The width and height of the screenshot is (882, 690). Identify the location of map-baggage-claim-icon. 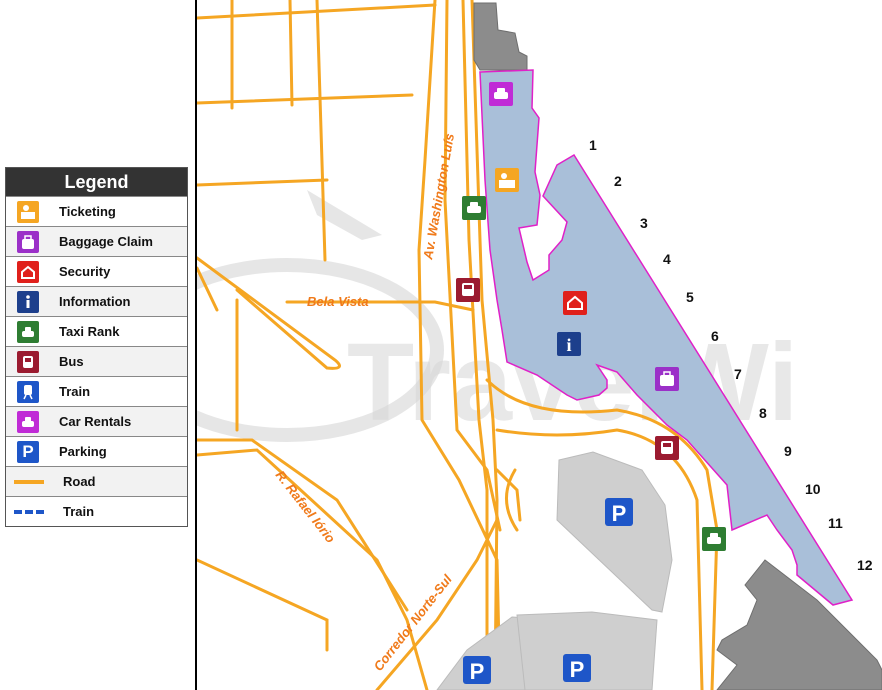
(667, 379).